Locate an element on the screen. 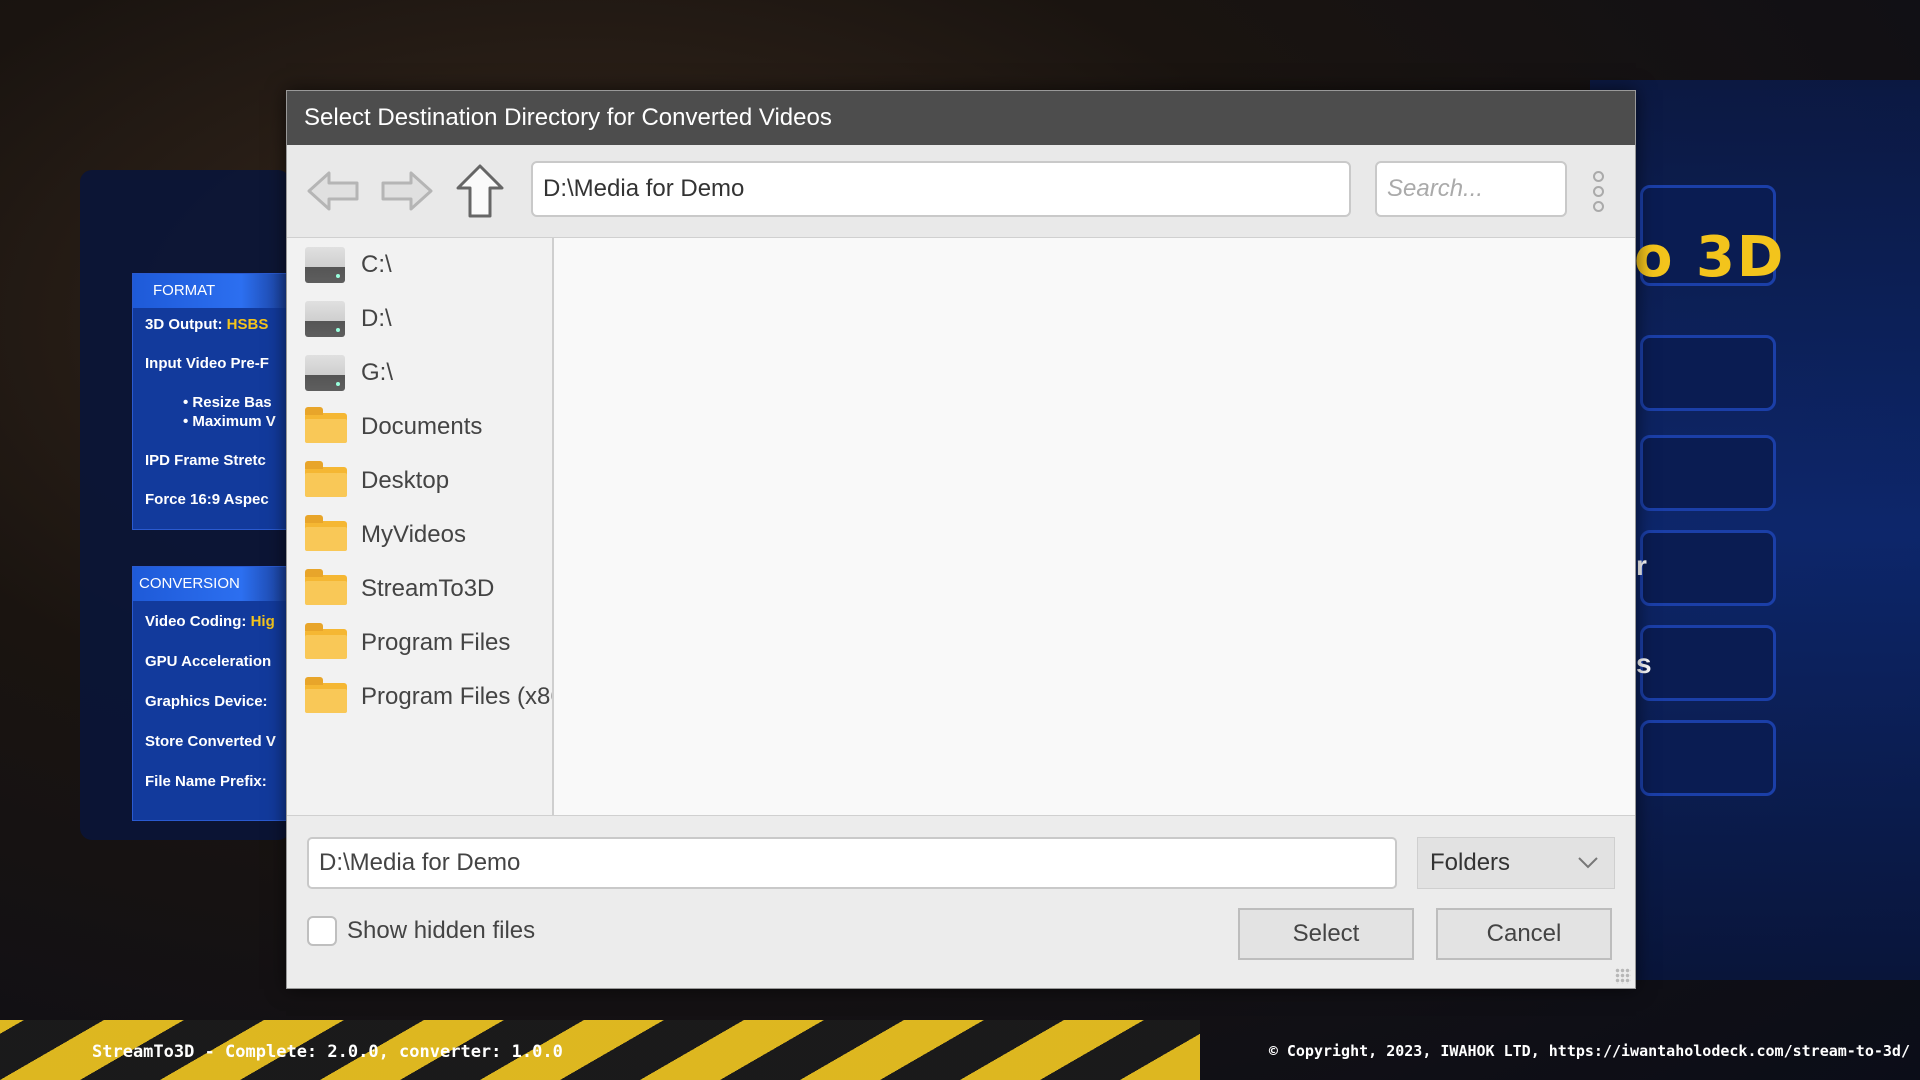 This screenshot has width=1920, height=1080. conversion-row: Graphics Device: is located at coordinates (210, 701).